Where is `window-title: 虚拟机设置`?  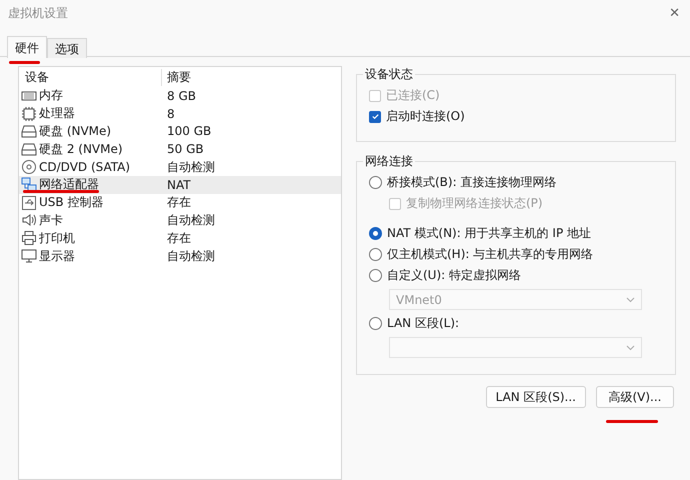
window-title: 虚拟机设置 is located at coordinates (38, 13).